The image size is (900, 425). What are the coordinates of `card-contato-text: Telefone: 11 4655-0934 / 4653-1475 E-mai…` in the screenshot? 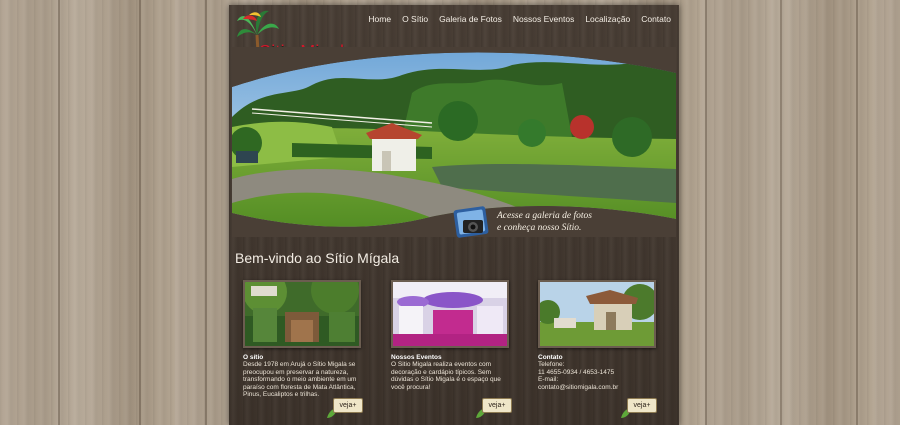 It's located at (598, 376).